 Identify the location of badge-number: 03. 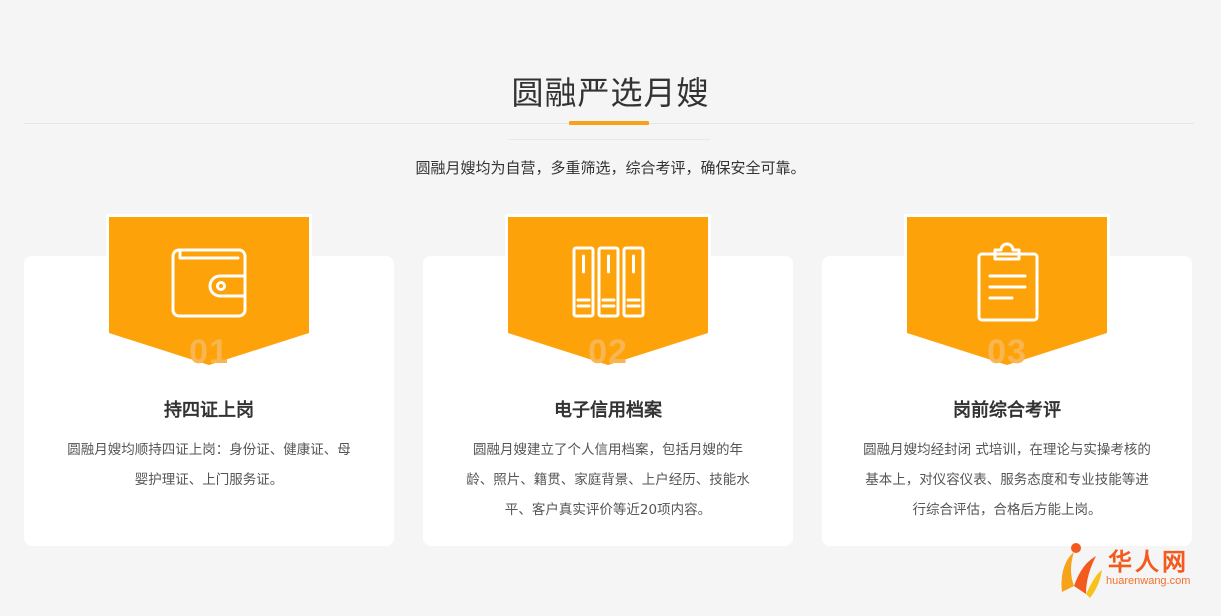
(1007, 352).